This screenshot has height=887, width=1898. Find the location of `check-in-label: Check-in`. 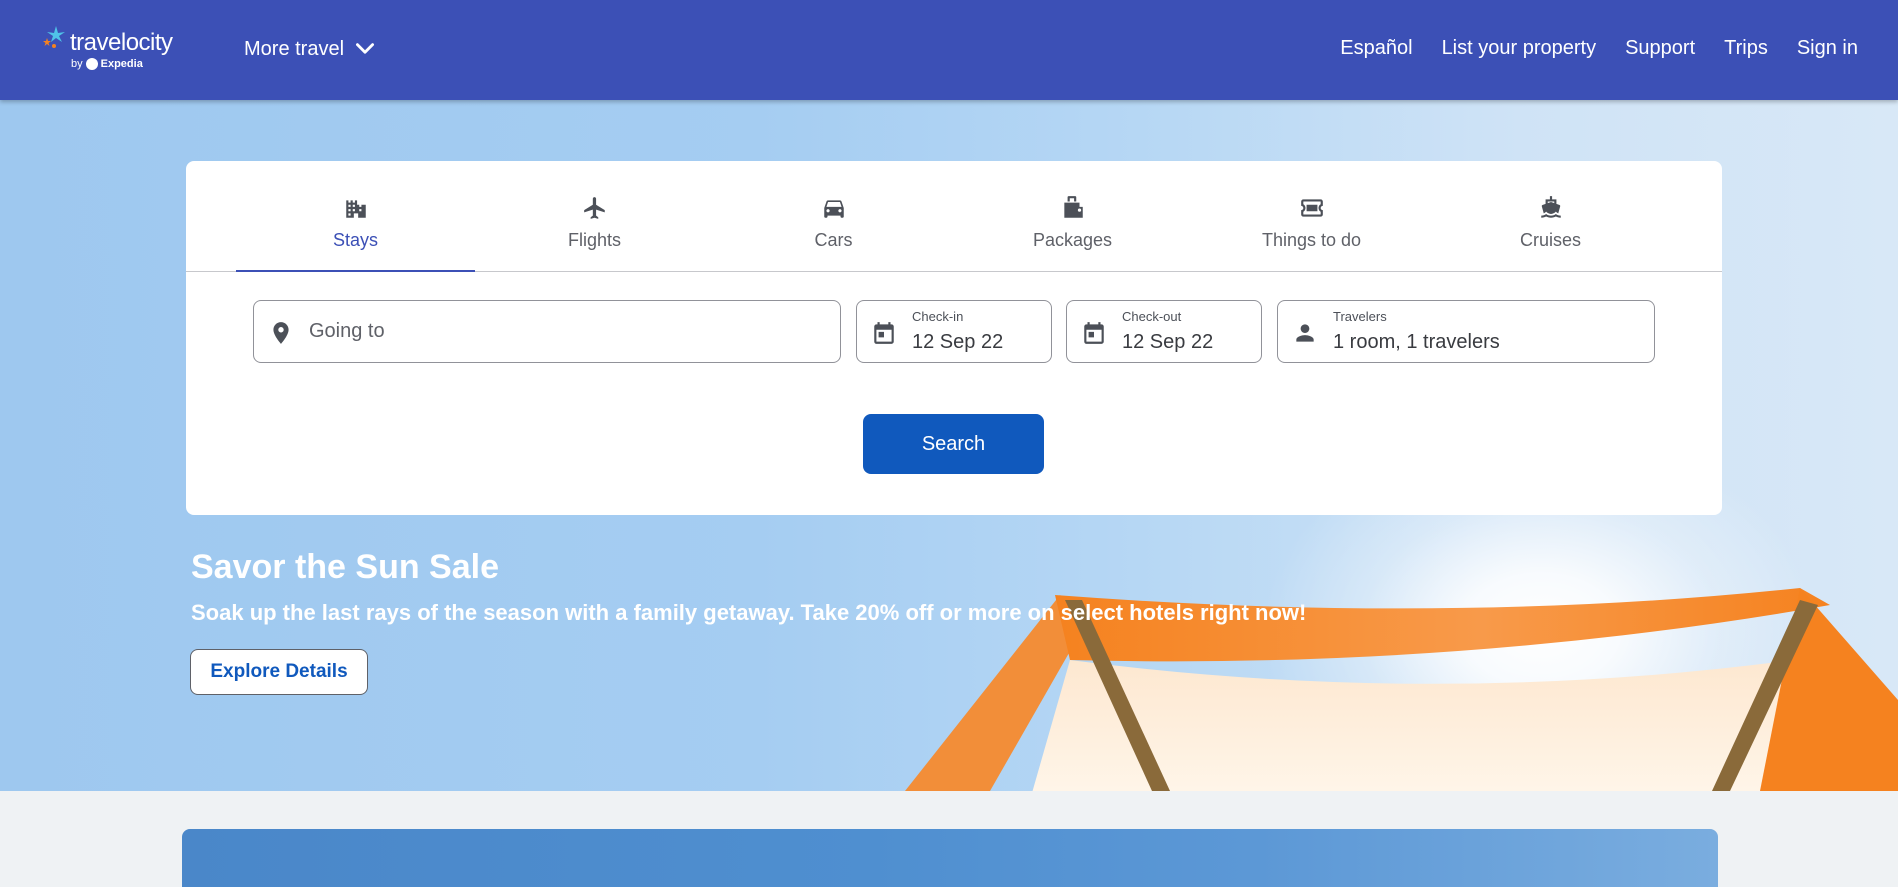

check-in-label: Check-in is located at coordinates (938, 316).